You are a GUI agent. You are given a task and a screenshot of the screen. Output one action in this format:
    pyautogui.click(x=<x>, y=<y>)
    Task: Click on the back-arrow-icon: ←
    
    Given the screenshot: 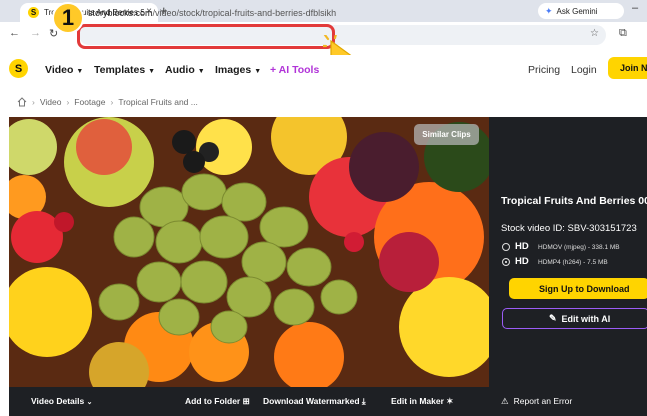 What is the action you would take?
    pyautogui.click(x=14, y=33)
    